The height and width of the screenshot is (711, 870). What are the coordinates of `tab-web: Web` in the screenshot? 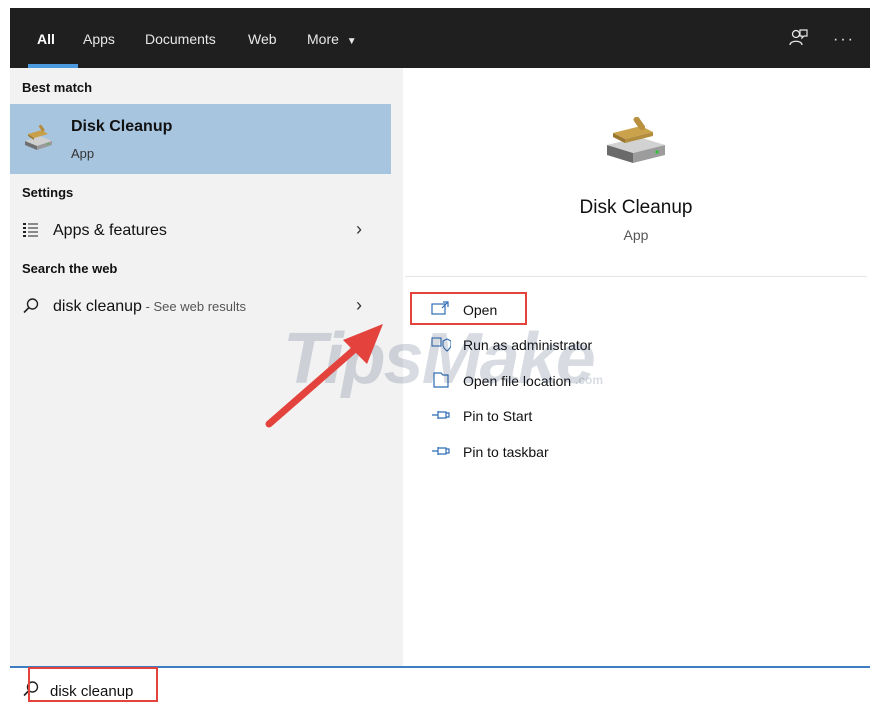 It's located at (262, 39).